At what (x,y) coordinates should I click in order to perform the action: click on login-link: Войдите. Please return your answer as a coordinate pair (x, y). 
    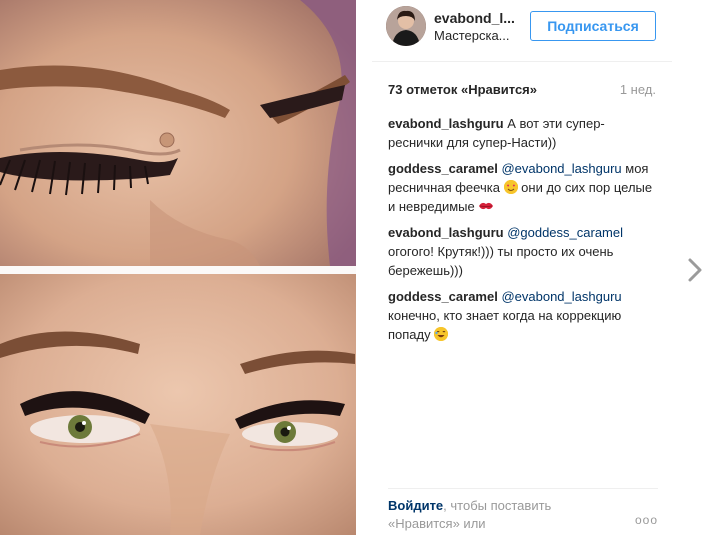
    Looking at the image, I should click on (415, 505).